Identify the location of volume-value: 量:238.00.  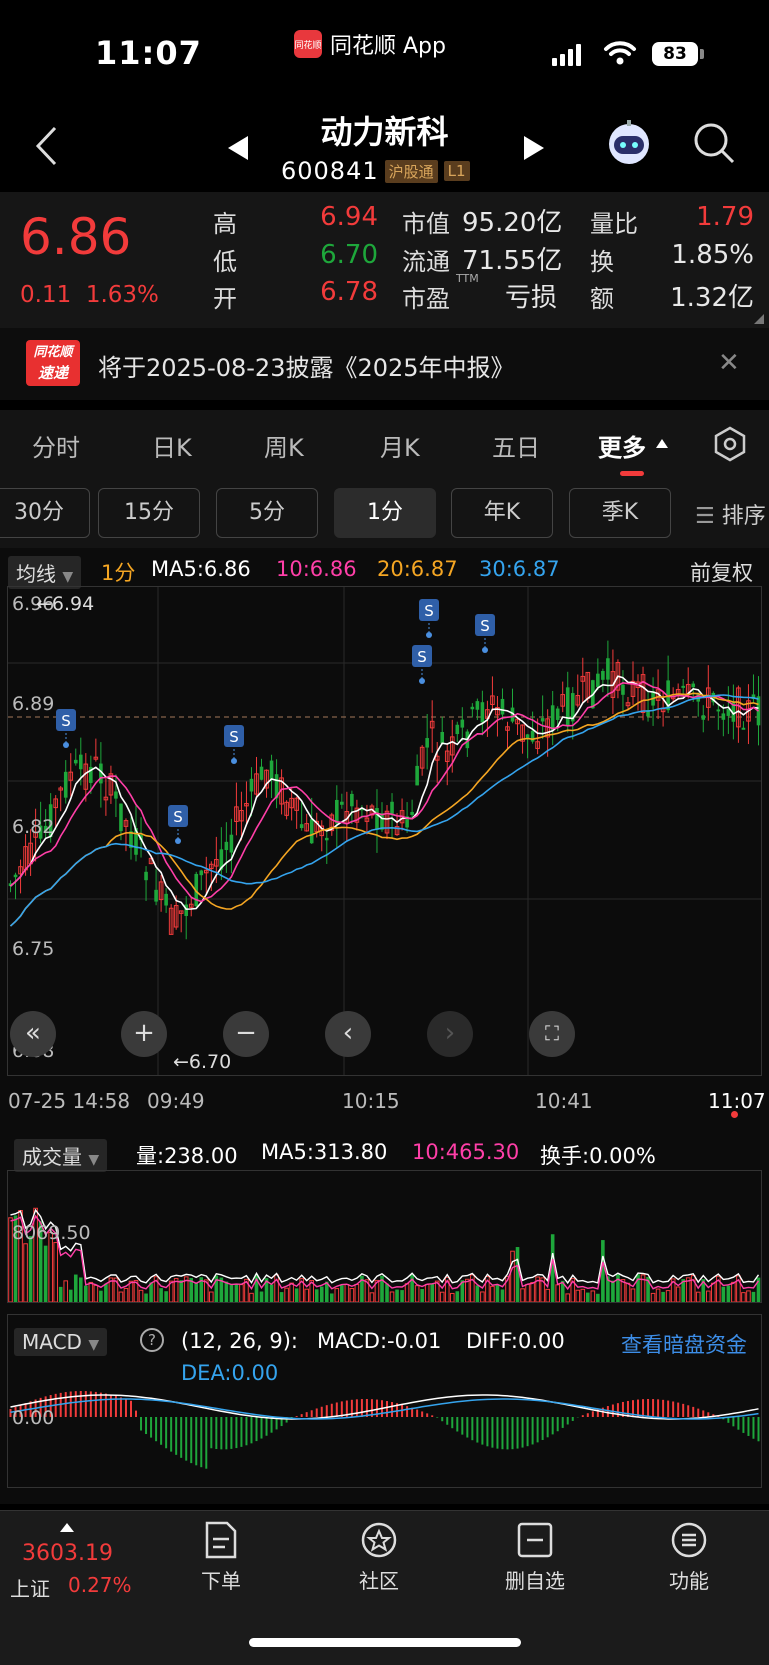
(187, 1156).